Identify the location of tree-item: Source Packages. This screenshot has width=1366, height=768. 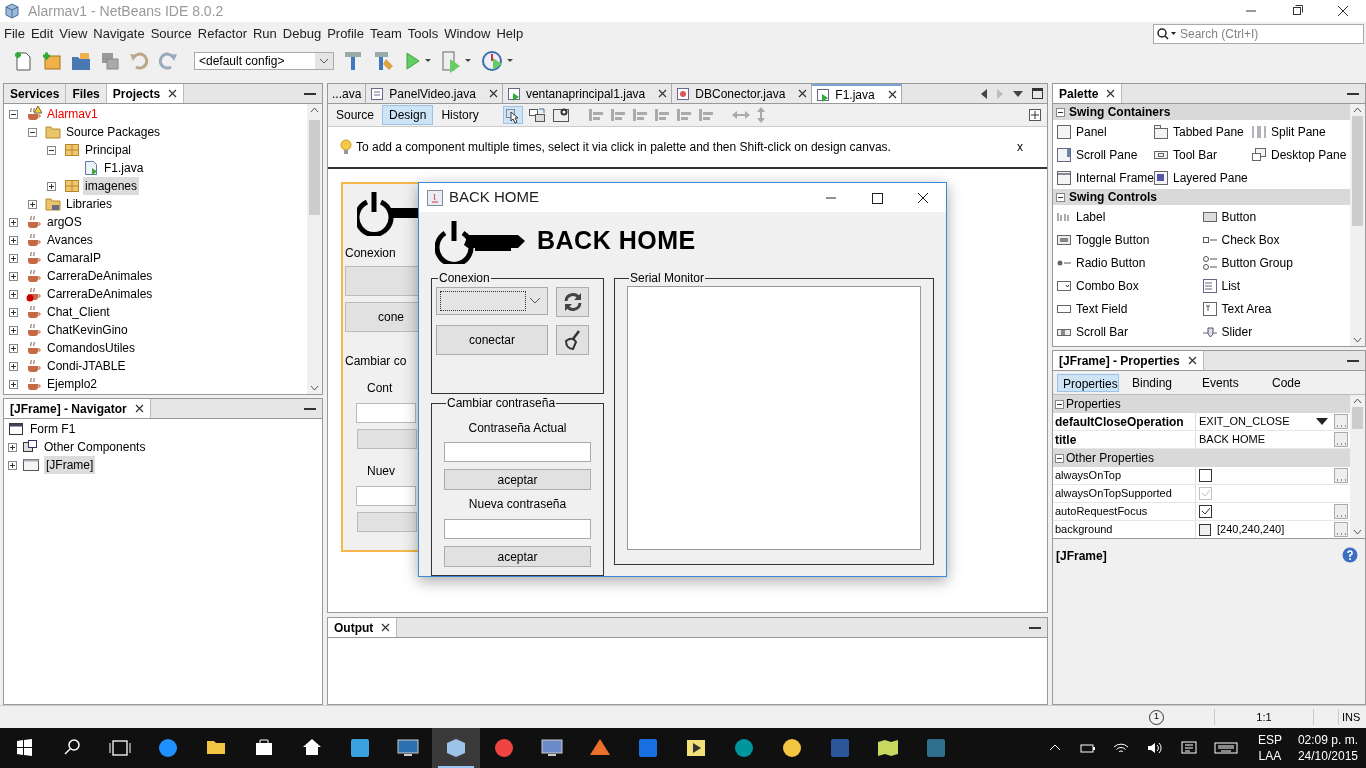
(113, 132).